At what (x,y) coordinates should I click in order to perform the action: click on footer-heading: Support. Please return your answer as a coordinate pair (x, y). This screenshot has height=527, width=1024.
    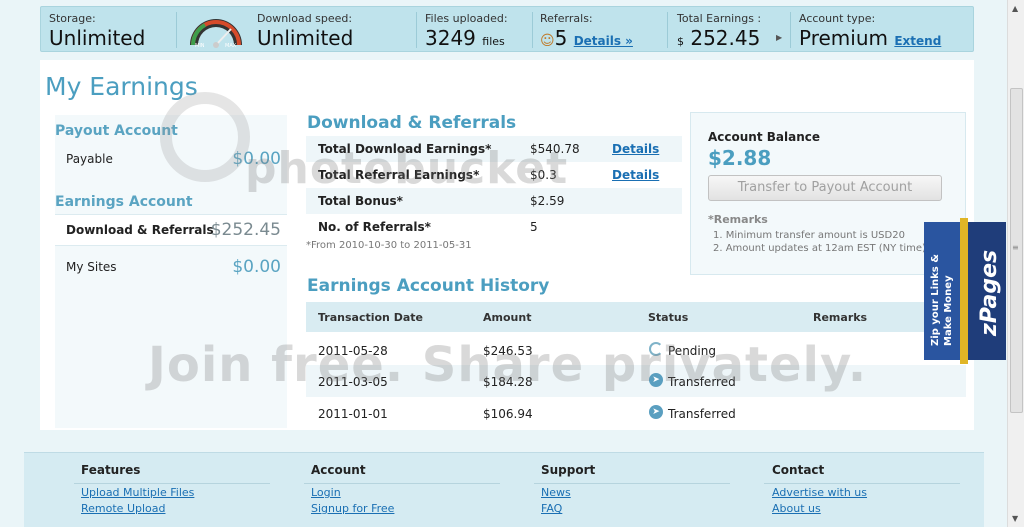
    Looking at the image, I should click on (568, 470).